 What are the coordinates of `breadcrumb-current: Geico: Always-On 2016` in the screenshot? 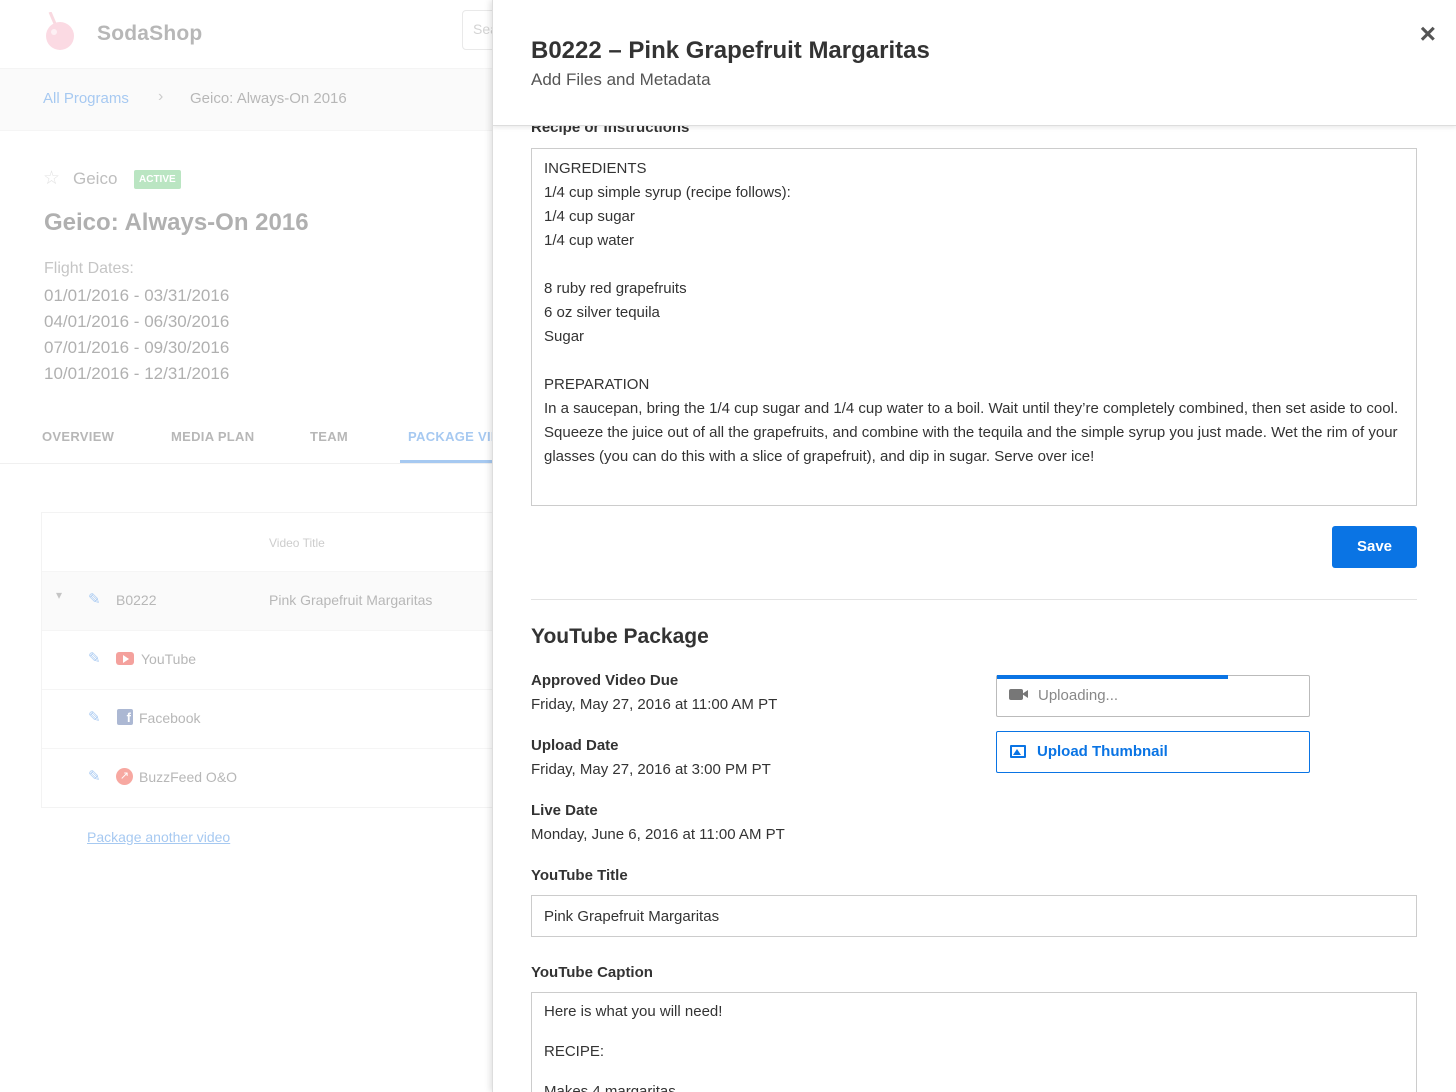 It's located at (268, 98).